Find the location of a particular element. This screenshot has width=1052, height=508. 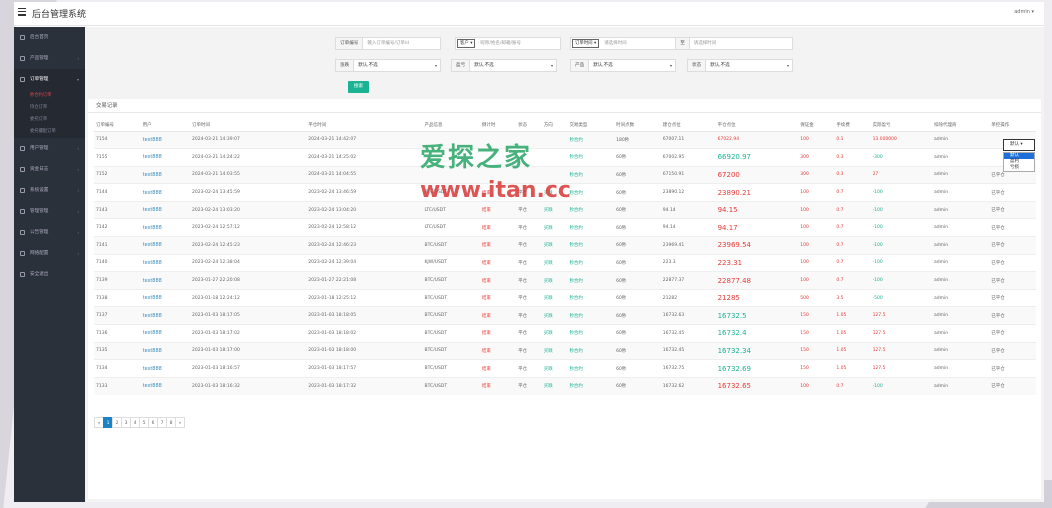

search-button: 搜索 is located at coordinates (358, 87).